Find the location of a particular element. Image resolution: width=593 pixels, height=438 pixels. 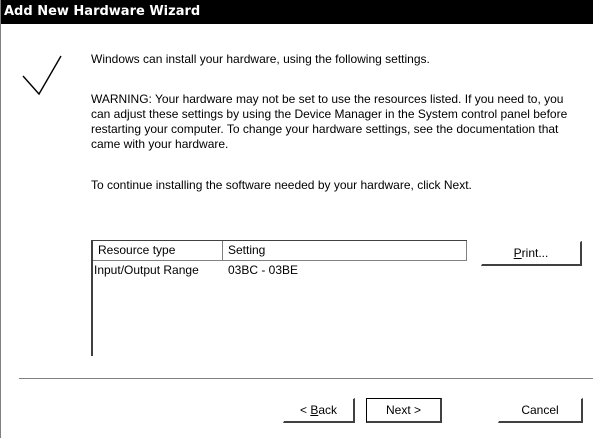

list-item: Input/Output Range 03BC - 03BE is located at coordinates (280, 270).